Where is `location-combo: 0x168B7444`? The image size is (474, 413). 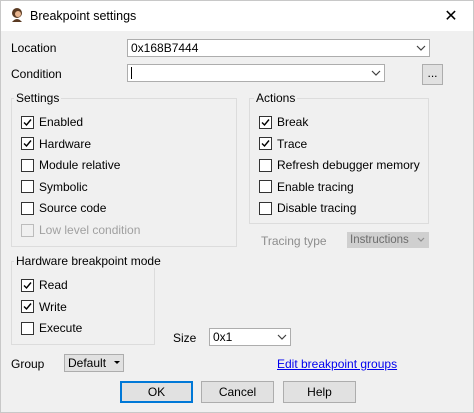
location-combo: 0x168B7444 is located at coordinates (278, 48).